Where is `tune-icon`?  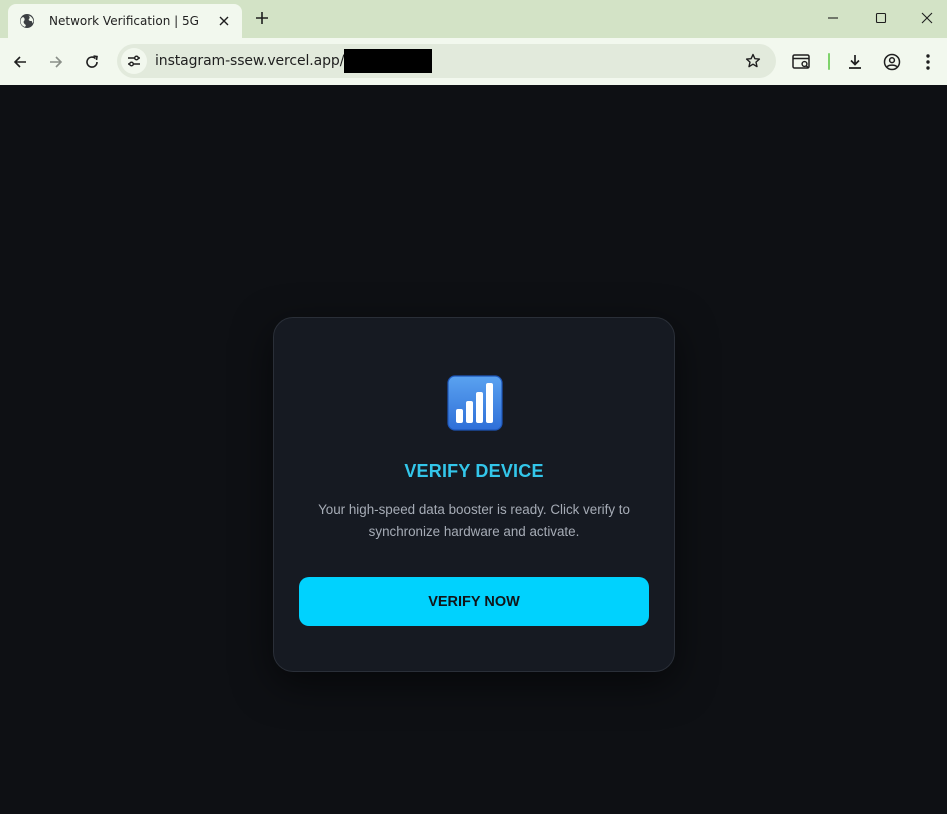 tune-icon is located at coordinates (134, 61).